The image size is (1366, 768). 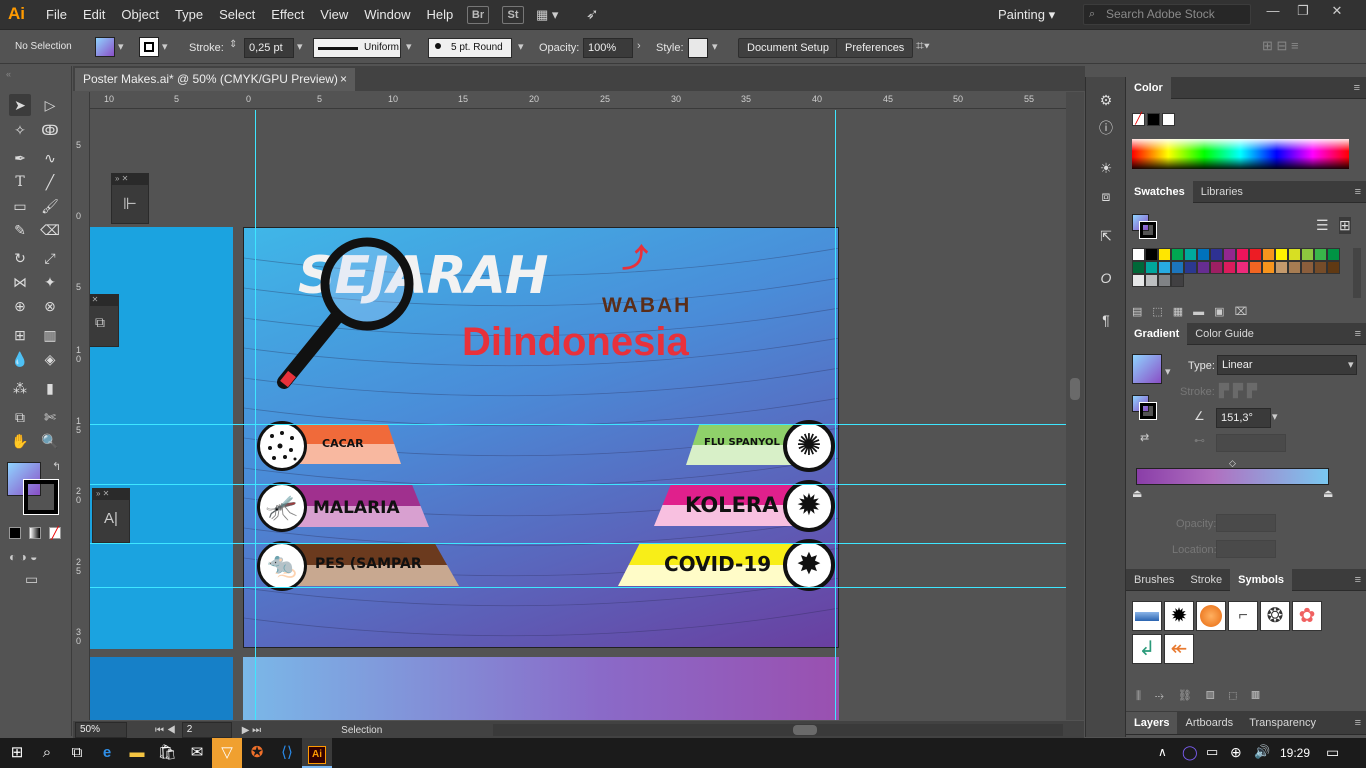 I want to click on tab-transparency: Transparency, so click(x=1282, y=723).